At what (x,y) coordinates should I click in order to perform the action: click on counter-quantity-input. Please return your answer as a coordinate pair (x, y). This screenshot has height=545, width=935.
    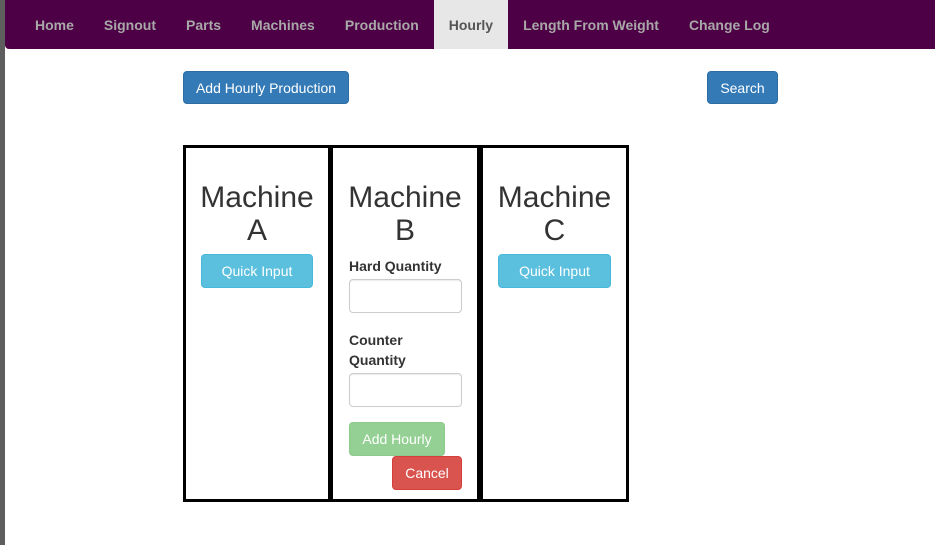
    Looking at the image, I should click on (405, 390).